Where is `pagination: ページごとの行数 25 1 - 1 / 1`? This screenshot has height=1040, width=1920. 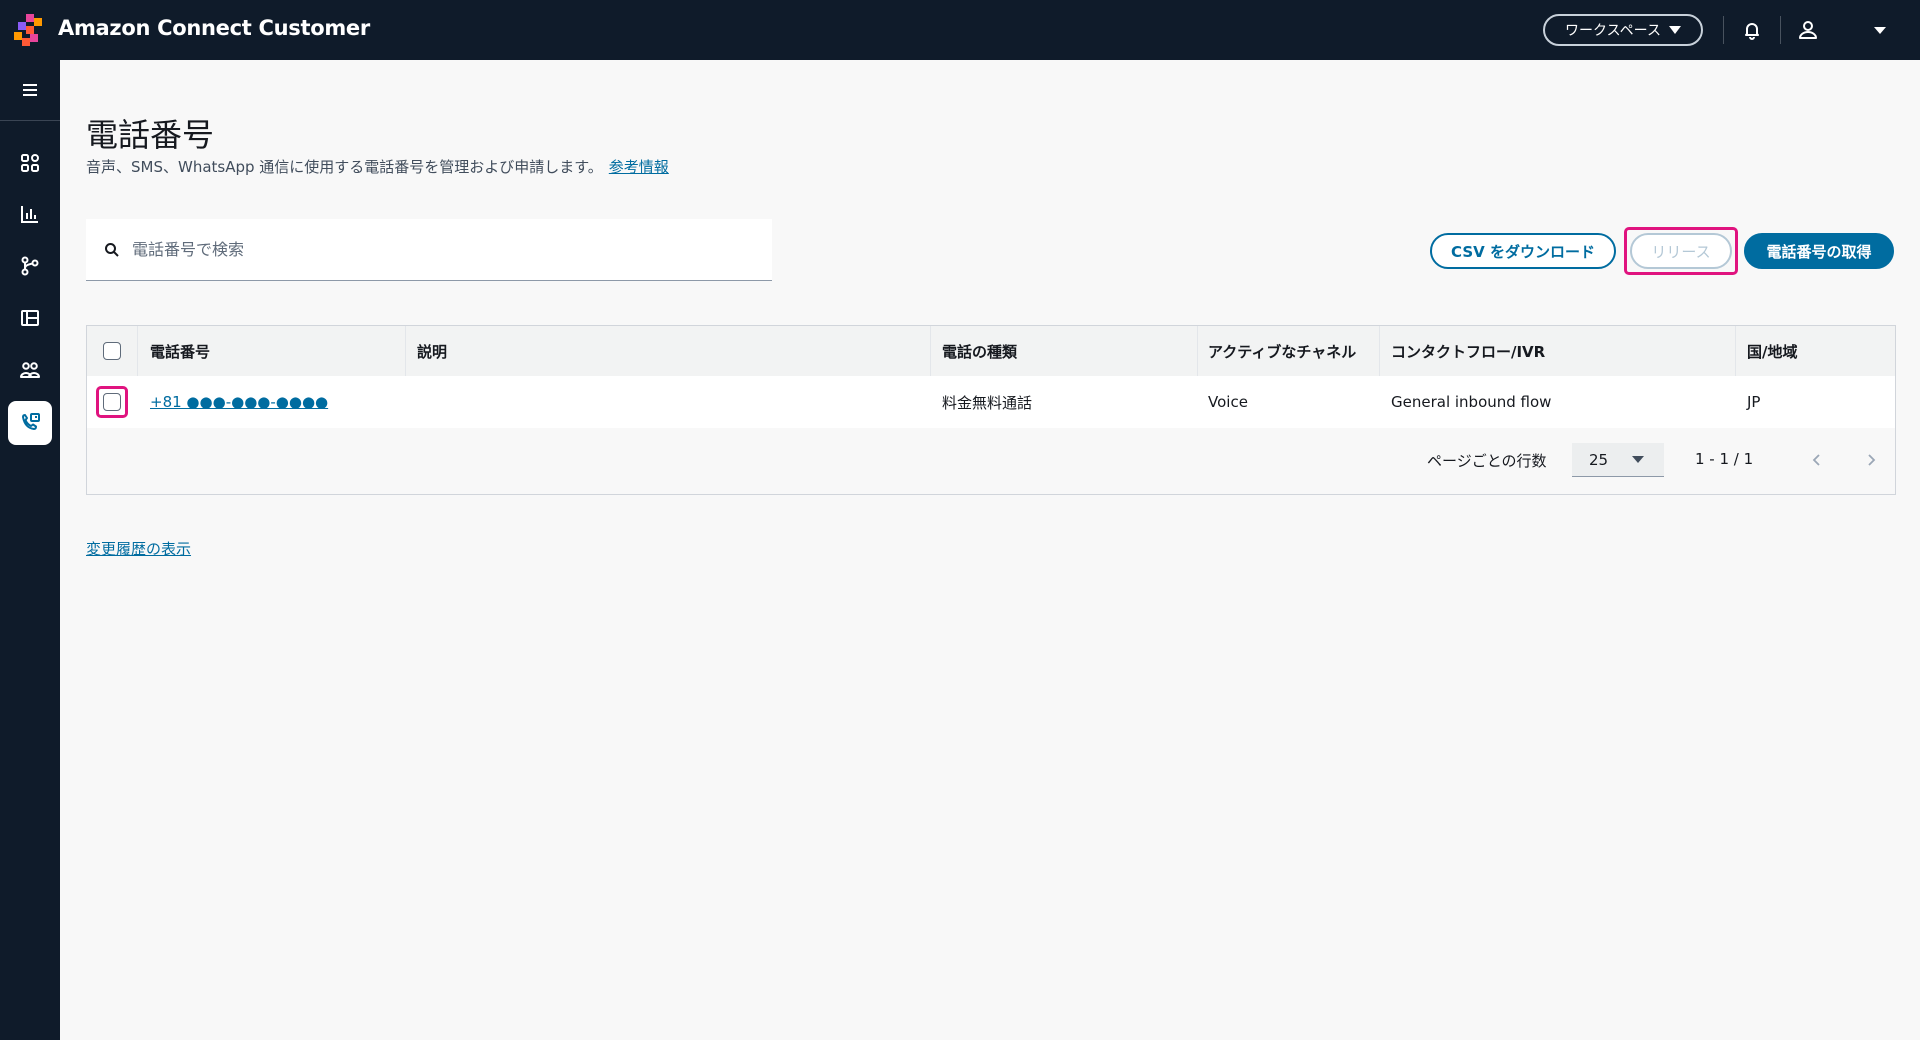 pagination: ページごとの行数 25 1 - 1 / 1 is located at coordinates (991, 461).